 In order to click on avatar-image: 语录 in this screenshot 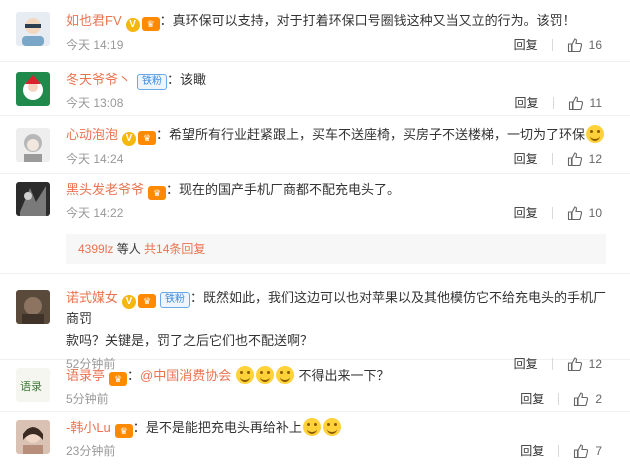, I will do `click(33, 385)`.